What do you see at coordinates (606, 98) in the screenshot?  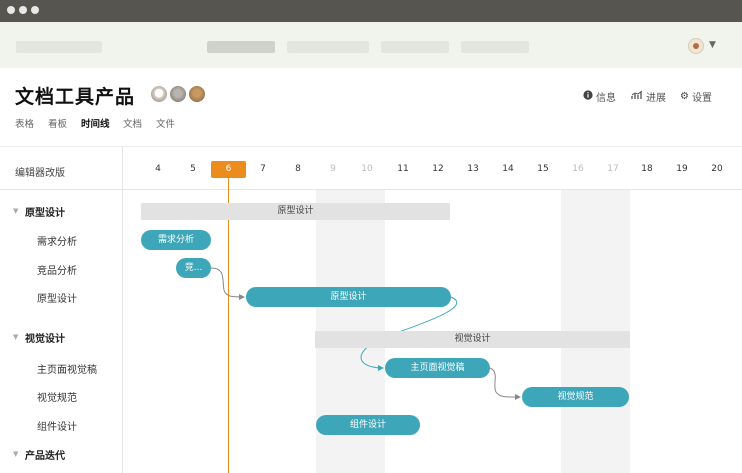 I see `info-label: 信息` at bounding box center [606, 98].